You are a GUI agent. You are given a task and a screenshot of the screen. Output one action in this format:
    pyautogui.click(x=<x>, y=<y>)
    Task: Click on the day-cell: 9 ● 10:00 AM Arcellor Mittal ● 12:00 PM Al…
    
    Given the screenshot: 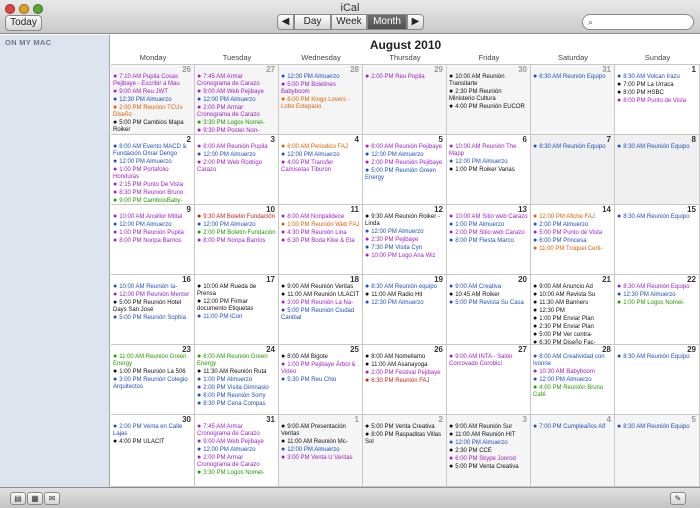 What is the action you would take?
    pyautogui.click(x=153, y=240)
    